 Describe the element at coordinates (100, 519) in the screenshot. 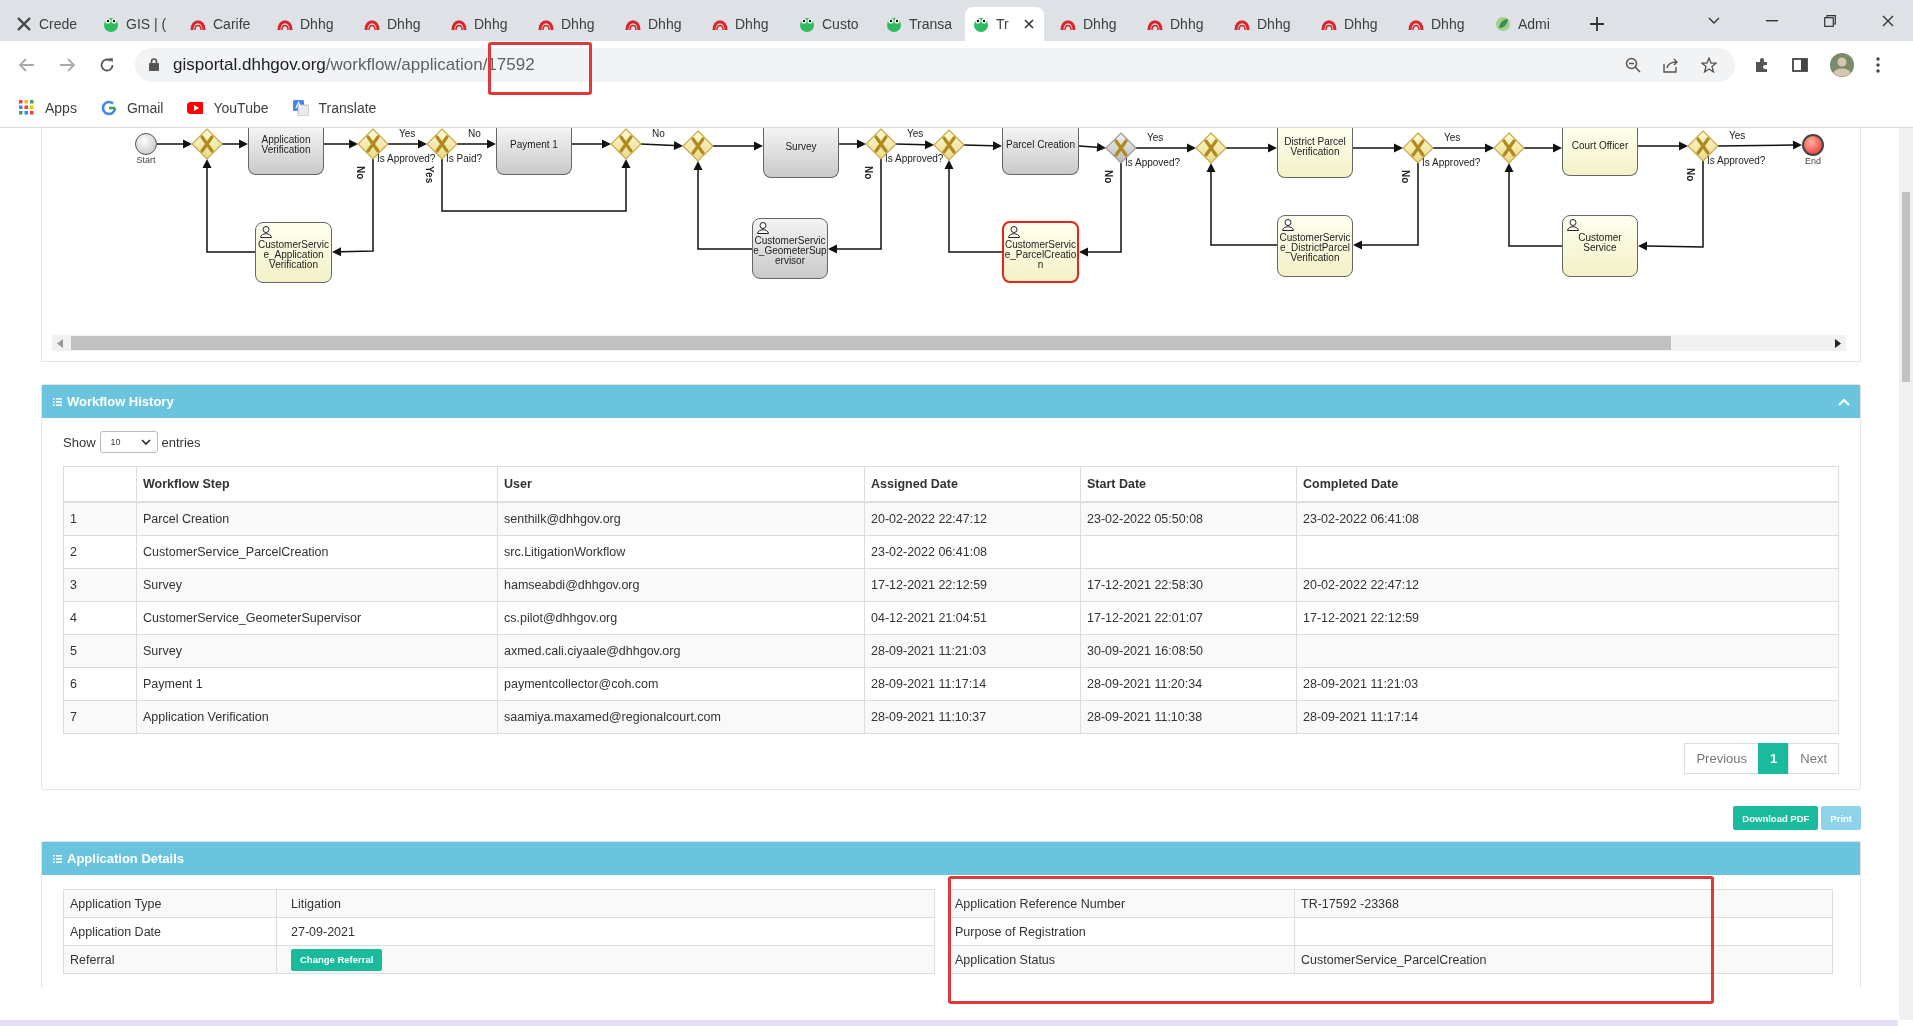

I see `table-cell: 1` at that location.